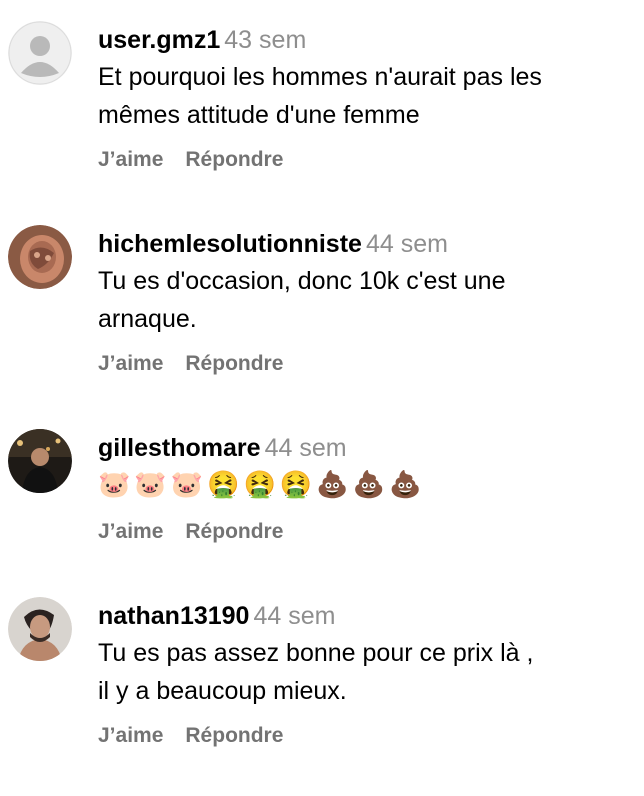 The height and width of the screenshot is (796, 644). What do you see at coordinates (265, 40) in the screenshot?
I see `comment-timestamp: 43 sem` at bounding box center [265, 40].